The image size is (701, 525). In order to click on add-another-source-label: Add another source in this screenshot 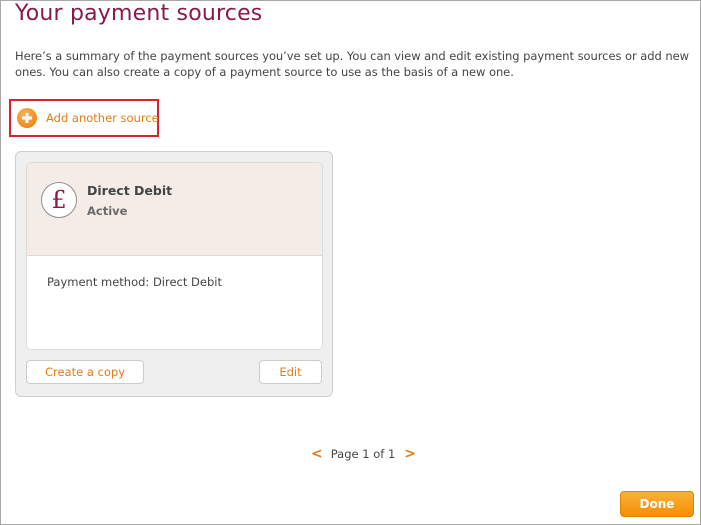, I will do `click(102, 118)`.